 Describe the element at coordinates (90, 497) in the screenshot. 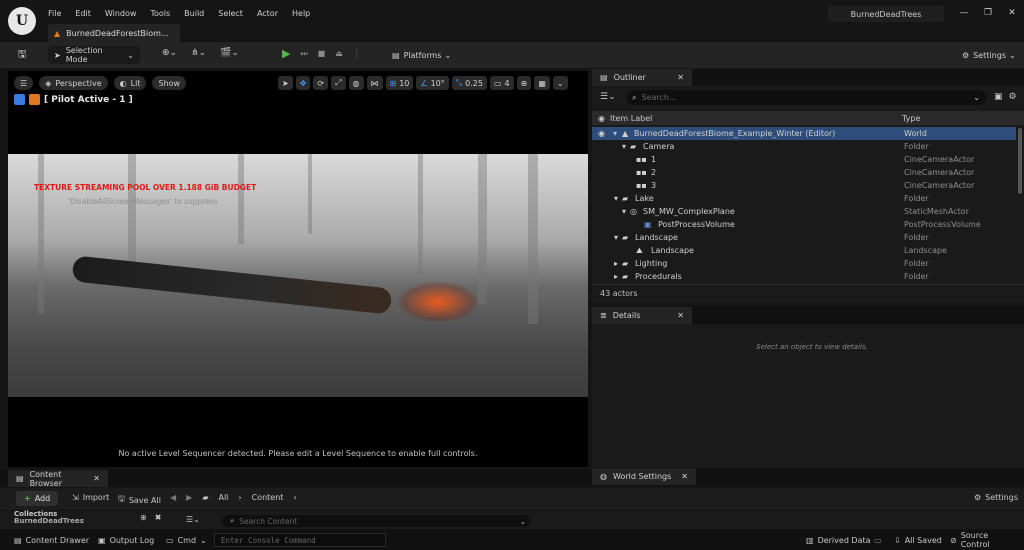

I see `import-button: ⇲ Import` at that location.